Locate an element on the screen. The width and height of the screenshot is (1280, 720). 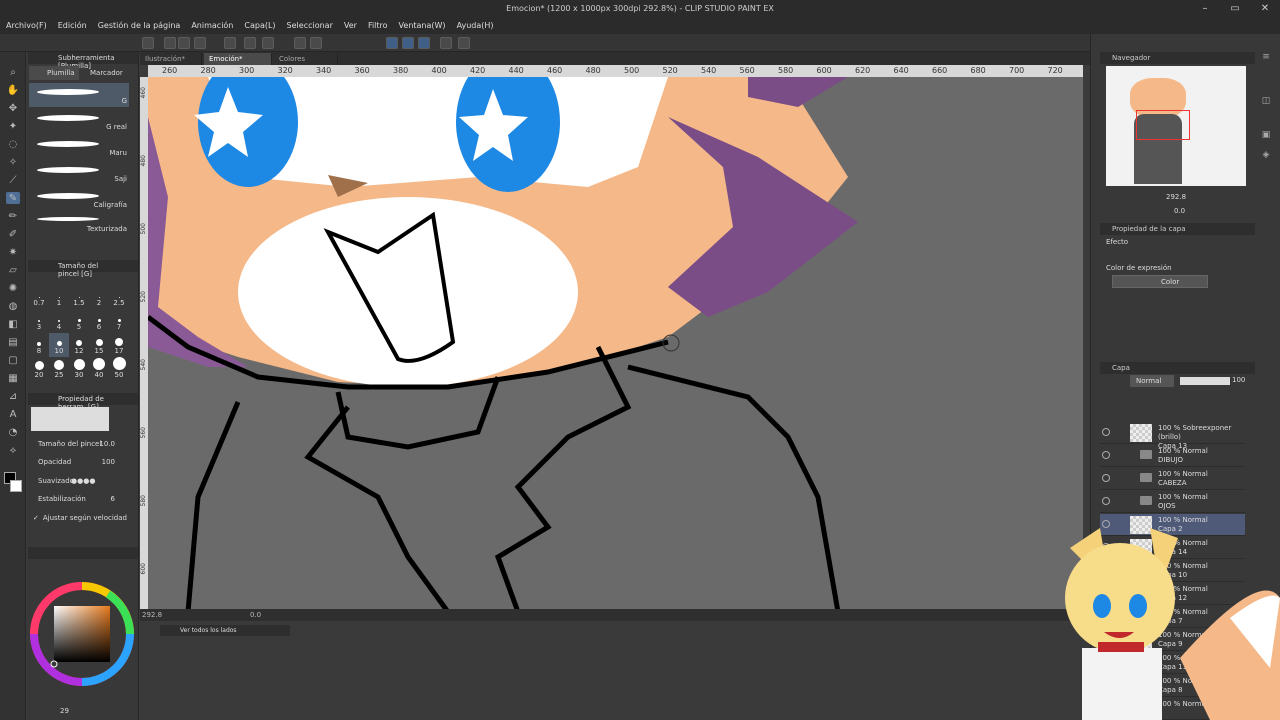
open-icon is located at coordinates (184, 43).